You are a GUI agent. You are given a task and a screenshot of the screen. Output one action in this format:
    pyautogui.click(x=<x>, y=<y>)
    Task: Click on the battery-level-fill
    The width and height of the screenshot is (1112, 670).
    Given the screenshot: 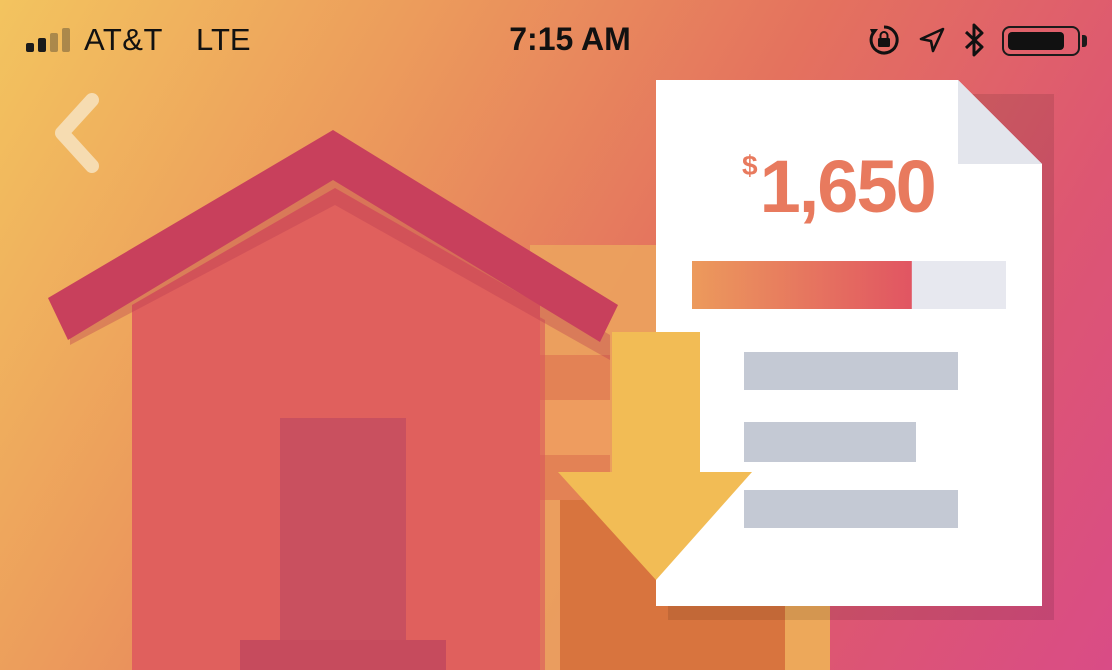 What is the action you would take?
    pyautogui.click(x=1036, y=41)
    